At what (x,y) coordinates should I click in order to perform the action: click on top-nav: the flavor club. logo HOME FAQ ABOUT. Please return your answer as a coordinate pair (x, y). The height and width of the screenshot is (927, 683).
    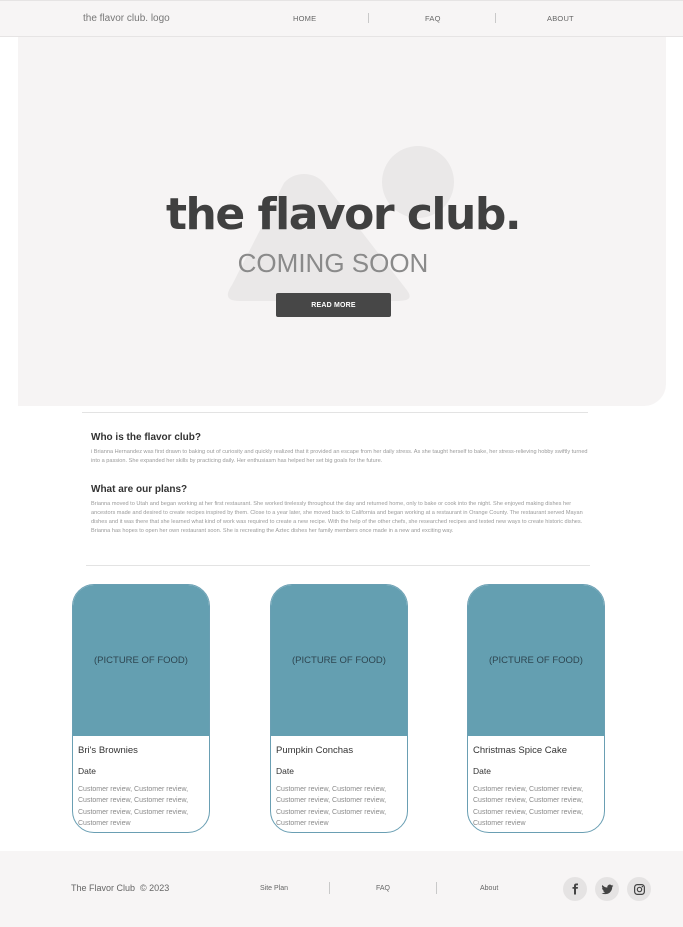
    Looking at the image, I should click on (341, 18).